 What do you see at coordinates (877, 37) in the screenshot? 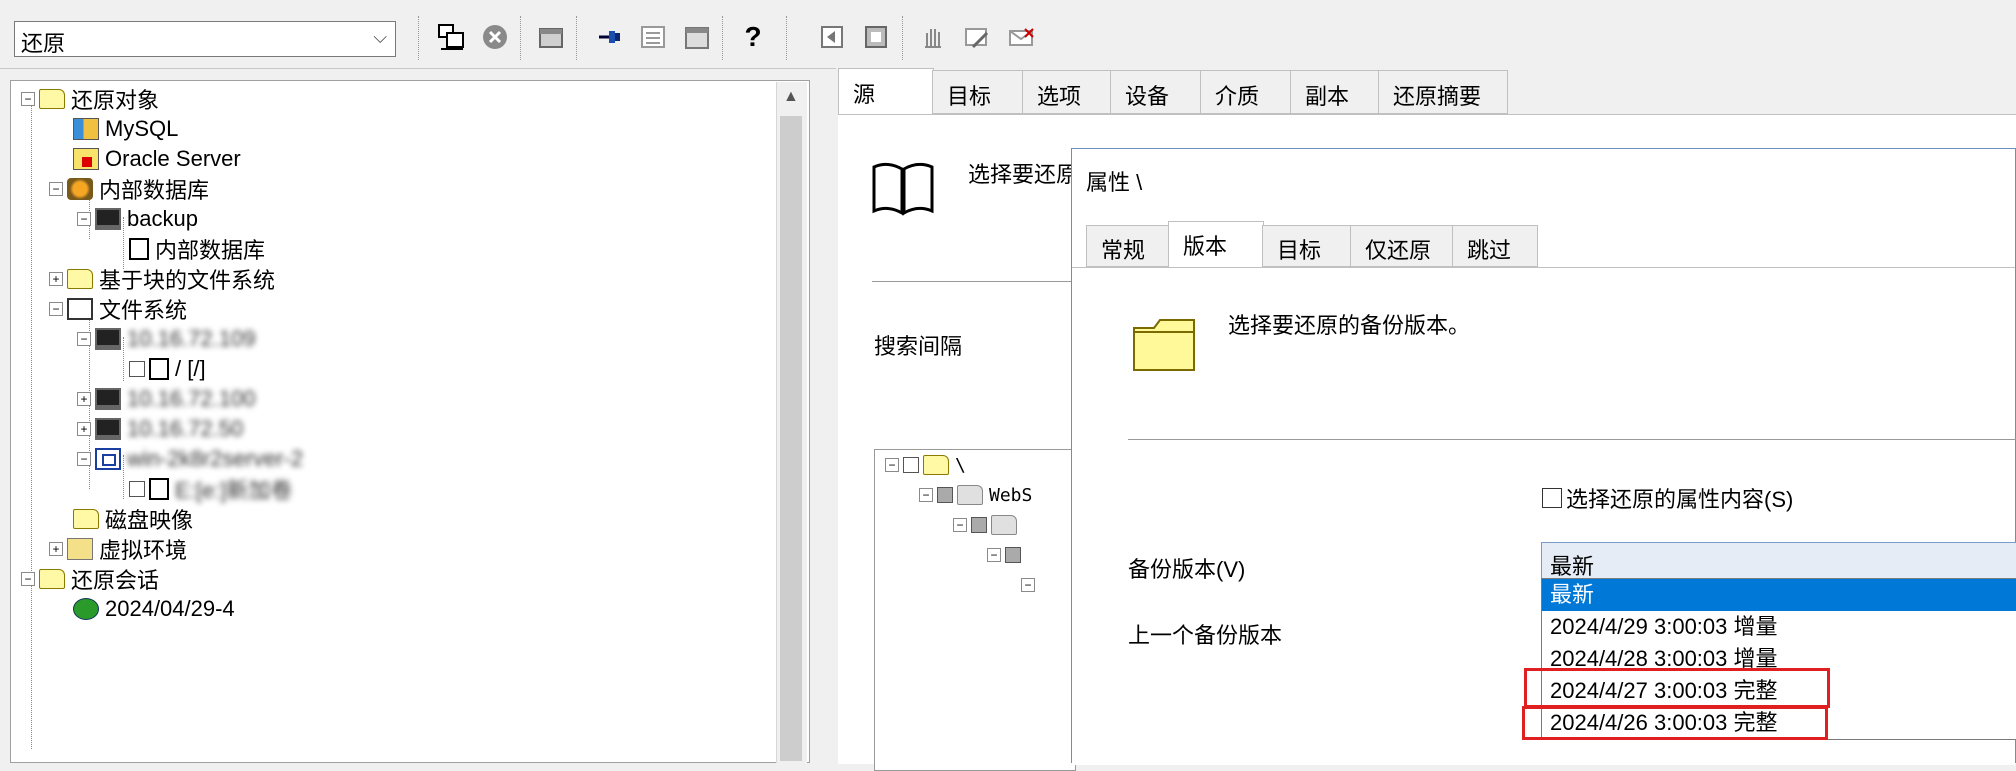
I see `restore-target-icon` at bounding box center [877, 37].